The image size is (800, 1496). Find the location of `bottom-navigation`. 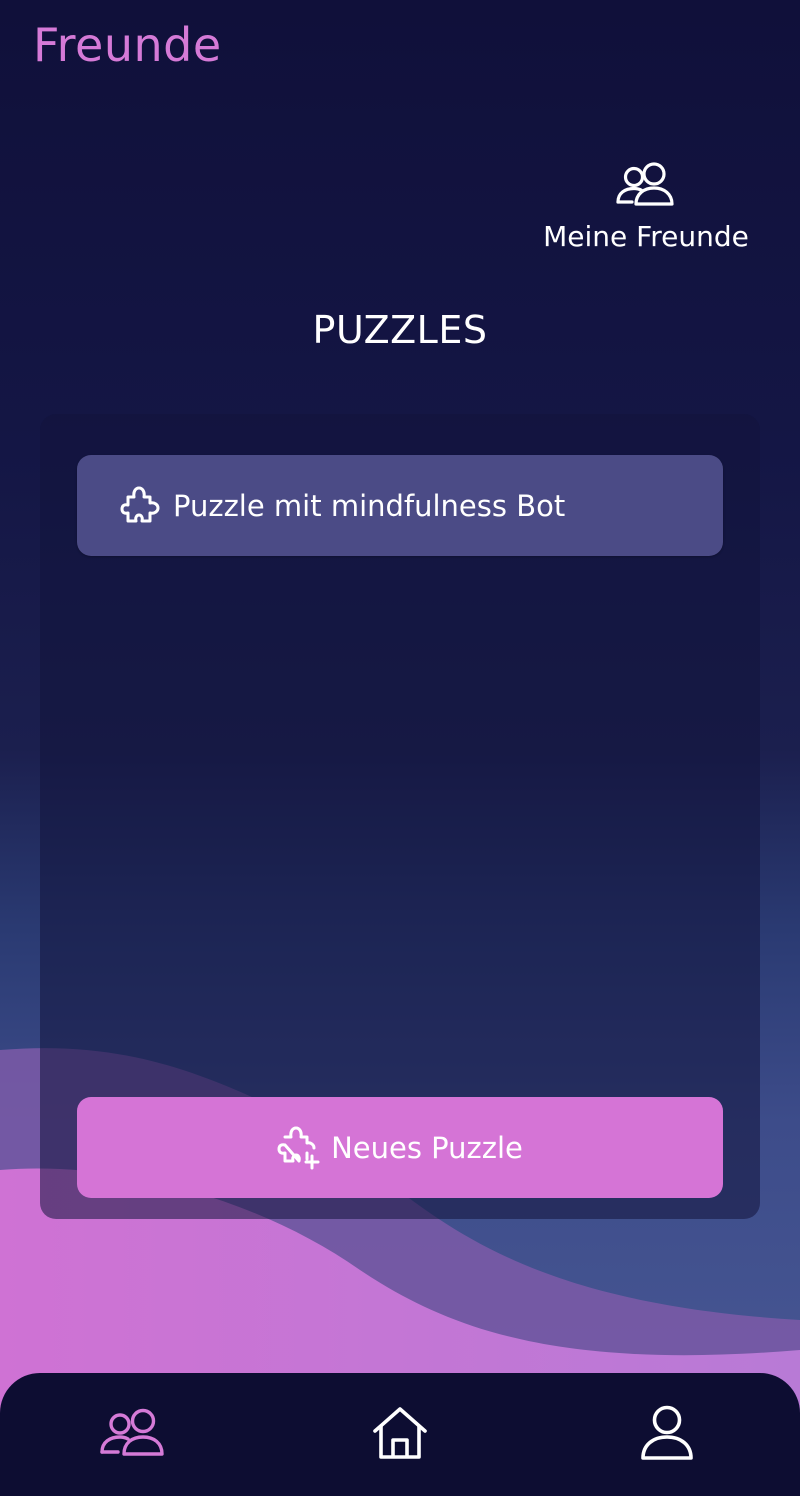

bottom-navigation is located at coordinates (400, 1434).